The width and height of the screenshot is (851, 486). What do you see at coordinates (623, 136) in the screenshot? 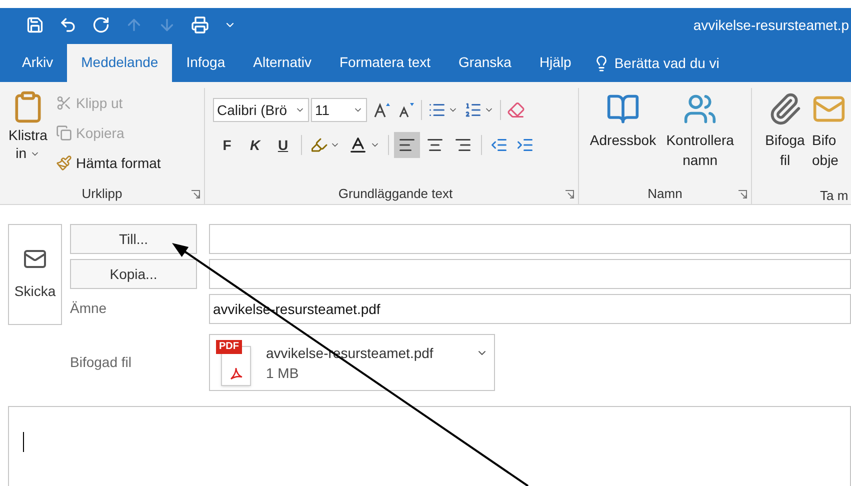
I see `address-book-button: Adressbok` at bounding box center [623, 136].